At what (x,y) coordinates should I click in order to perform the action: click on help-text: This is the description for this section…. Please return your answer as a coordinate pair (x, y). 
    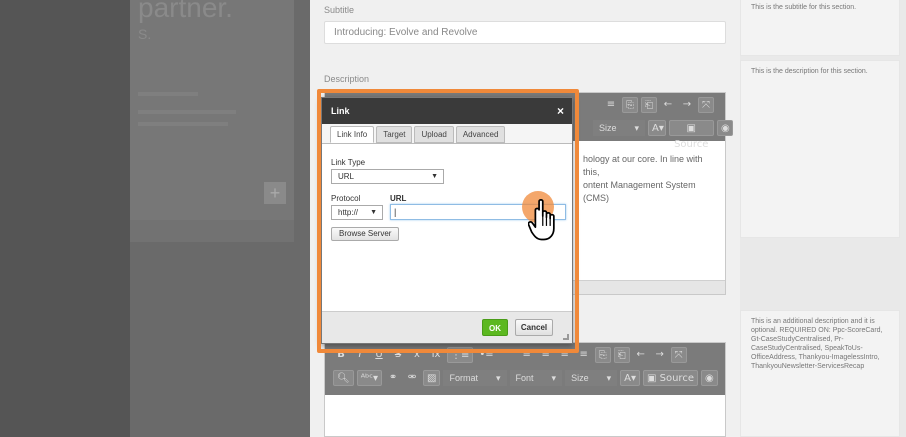
    Looking at the image, I should click on (809, 71).